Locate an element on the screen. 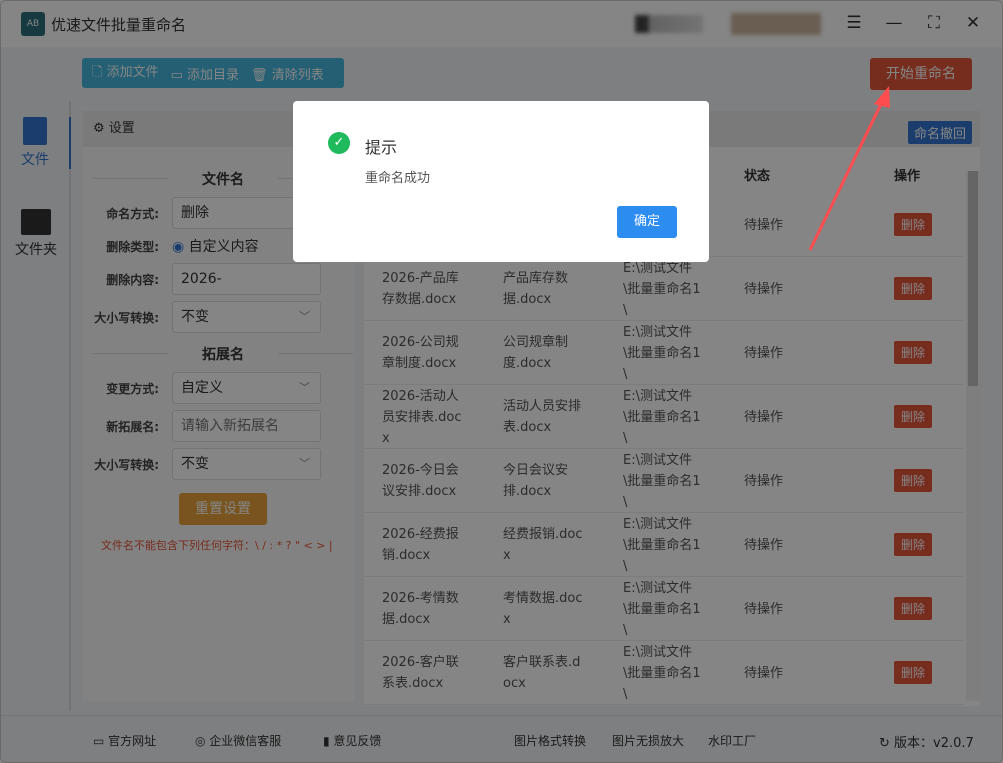 The width and height of the screenshot is (1003, 763). success-check-icon: ✓ is located at coordinates (339, 143).